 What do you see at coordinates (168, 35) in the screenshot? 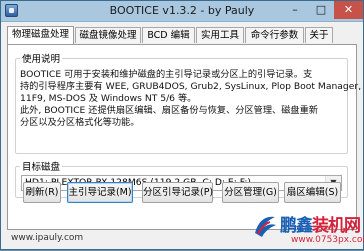
I see `tab-bcd-edit: BCD 编辑` at bounding box center [168, 35].